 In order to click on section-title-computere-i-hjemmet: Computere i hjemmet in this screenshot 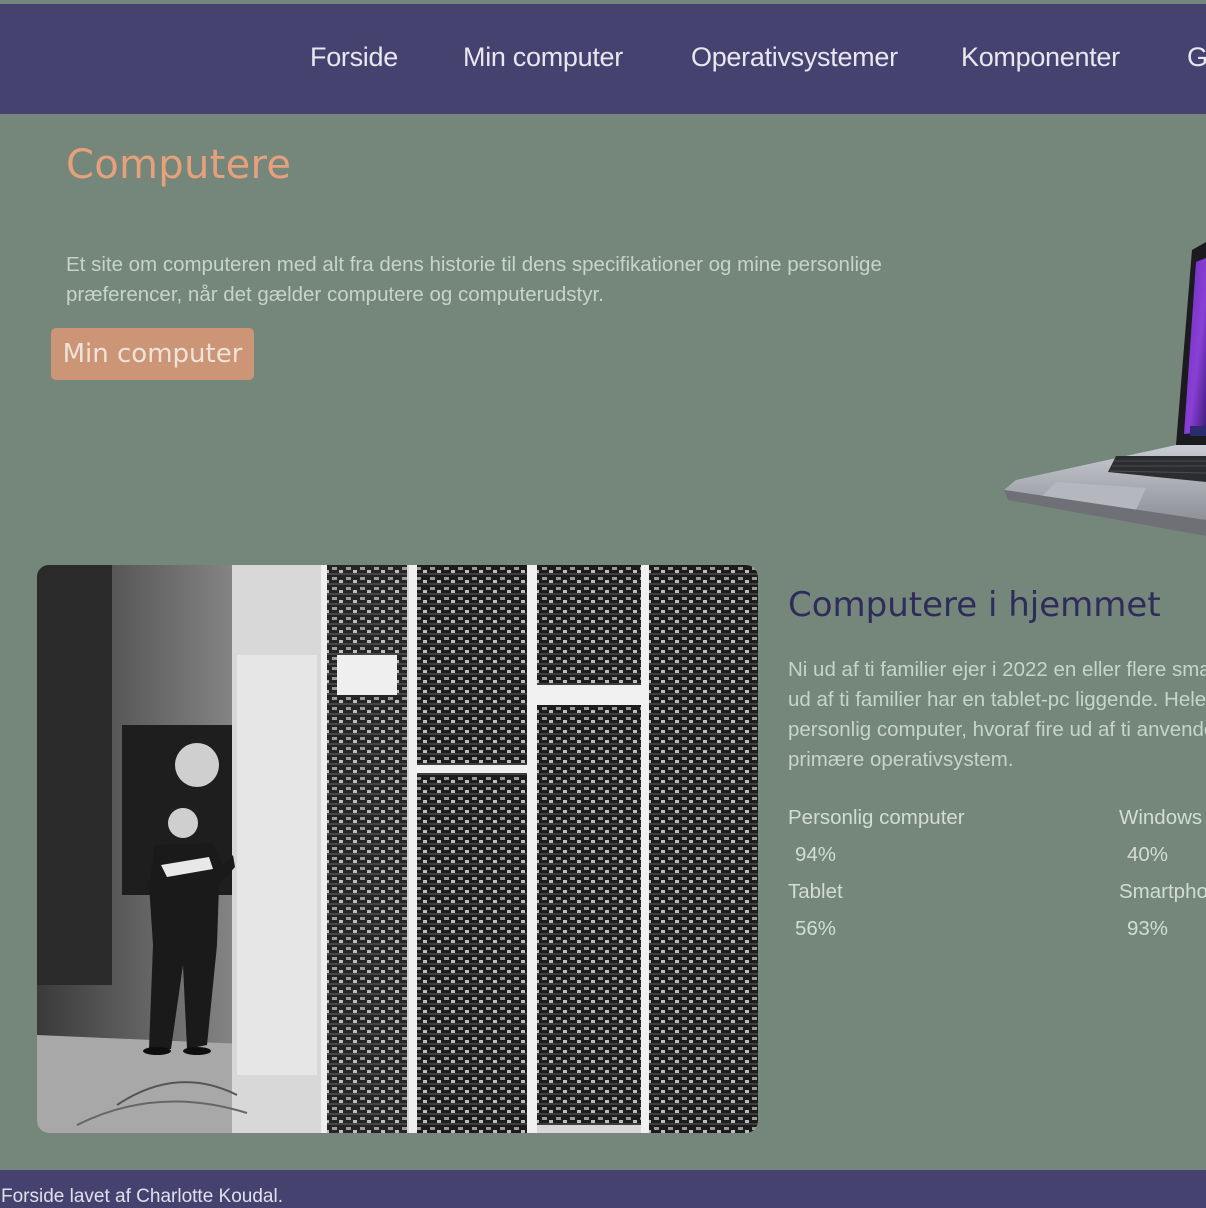, I will do `click(974, 605)`.